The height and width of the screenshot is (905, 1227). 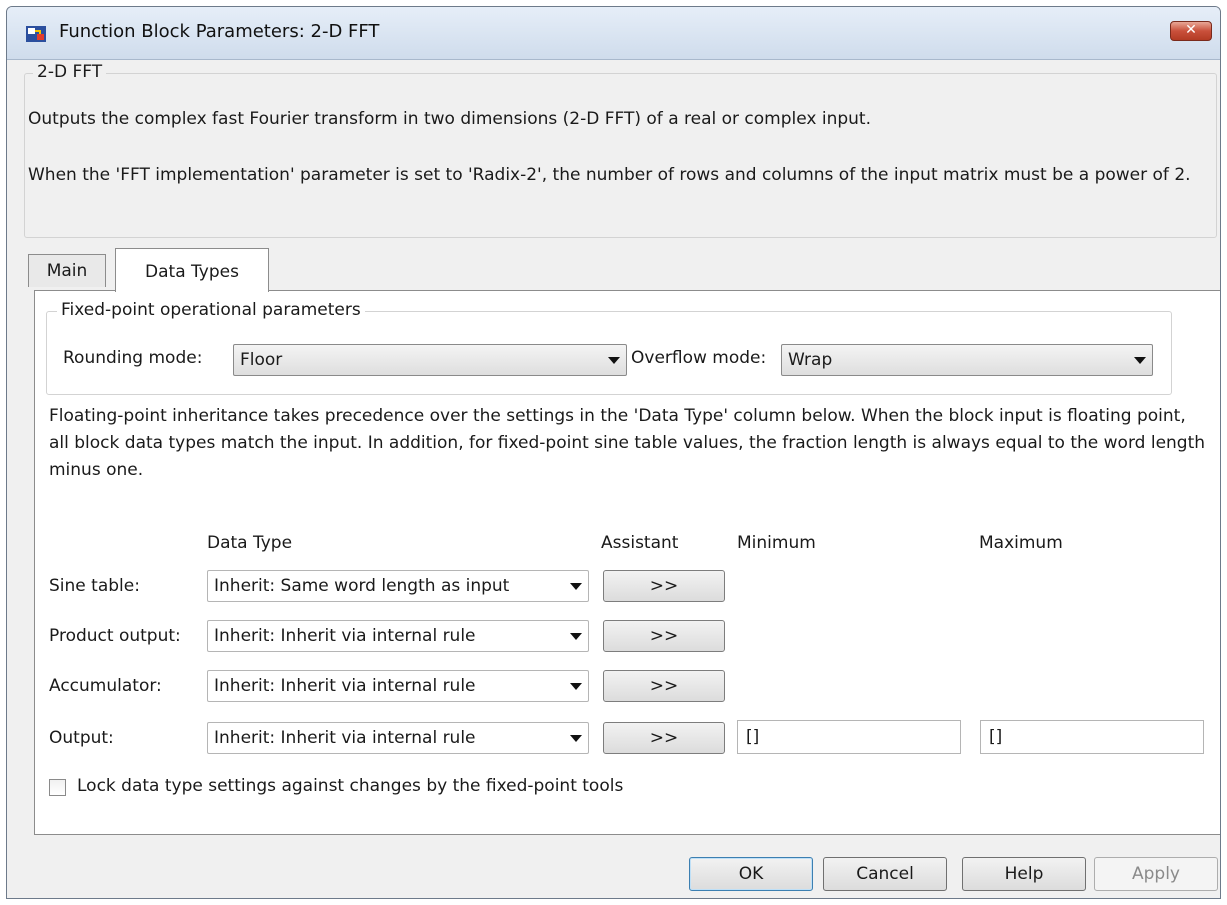 I want to click on tab-main: Main, so click(x=67, y=270).